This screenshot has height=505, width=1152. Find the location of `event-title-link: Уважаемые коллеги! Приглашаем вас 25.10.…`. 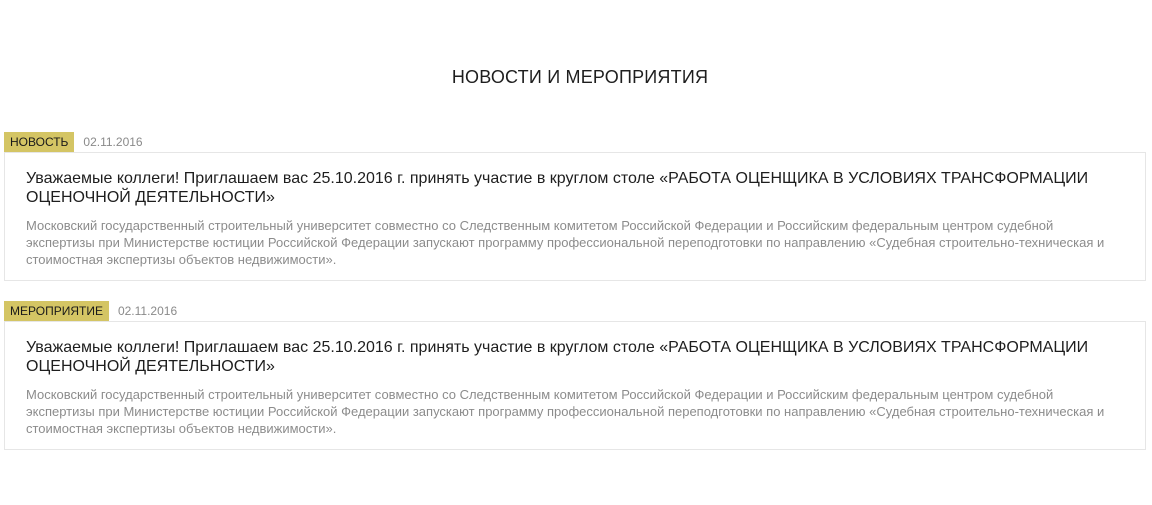

event-title-link: Уважаемые коллеги! Приглашаем вас 25.10.… is located at coordinates (575, 357).